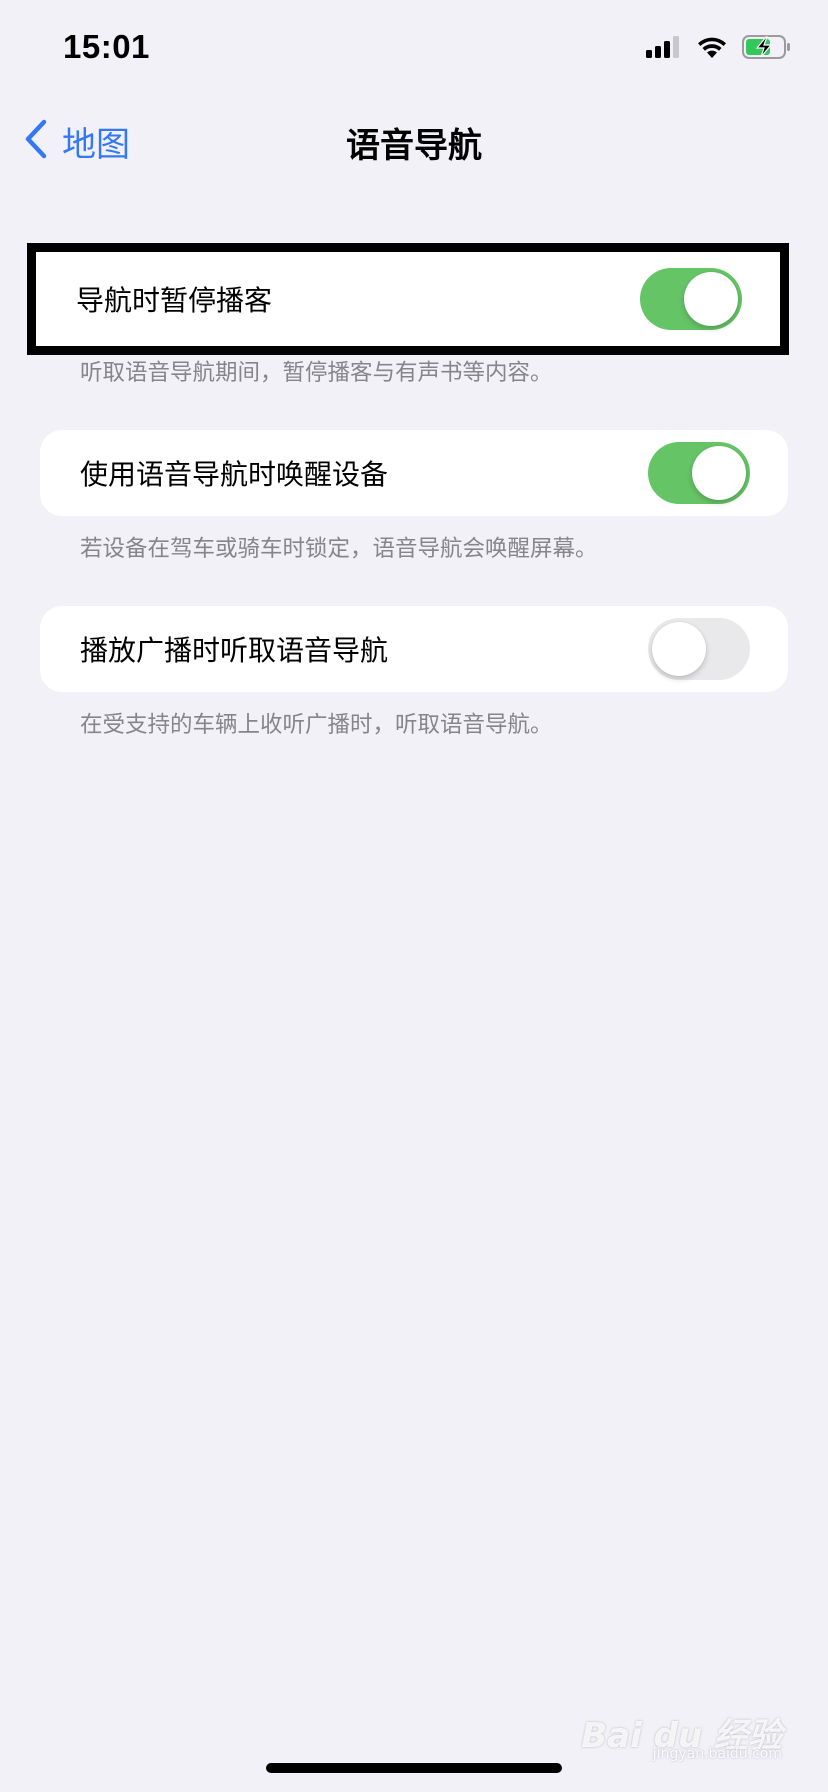 The height and width of the screenshot is (1792, 828). I want to click on baidu-watermark-logo: Bai du 经验 jingyan.baidu.com, so click(681, 1735).